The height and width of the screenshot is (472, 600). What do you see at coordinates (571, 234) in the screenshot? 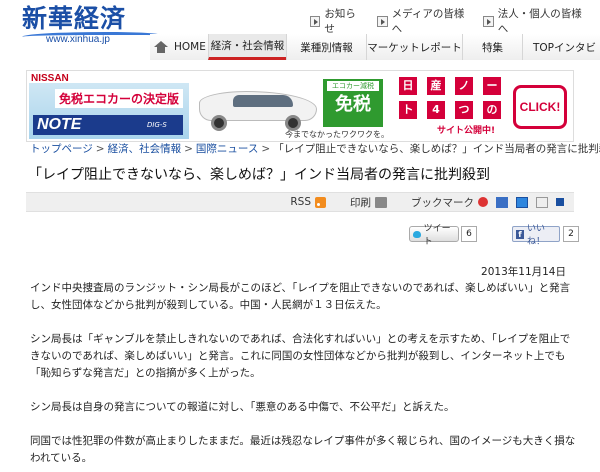
I see `like-count: 2` at bounding box center [571, 234].